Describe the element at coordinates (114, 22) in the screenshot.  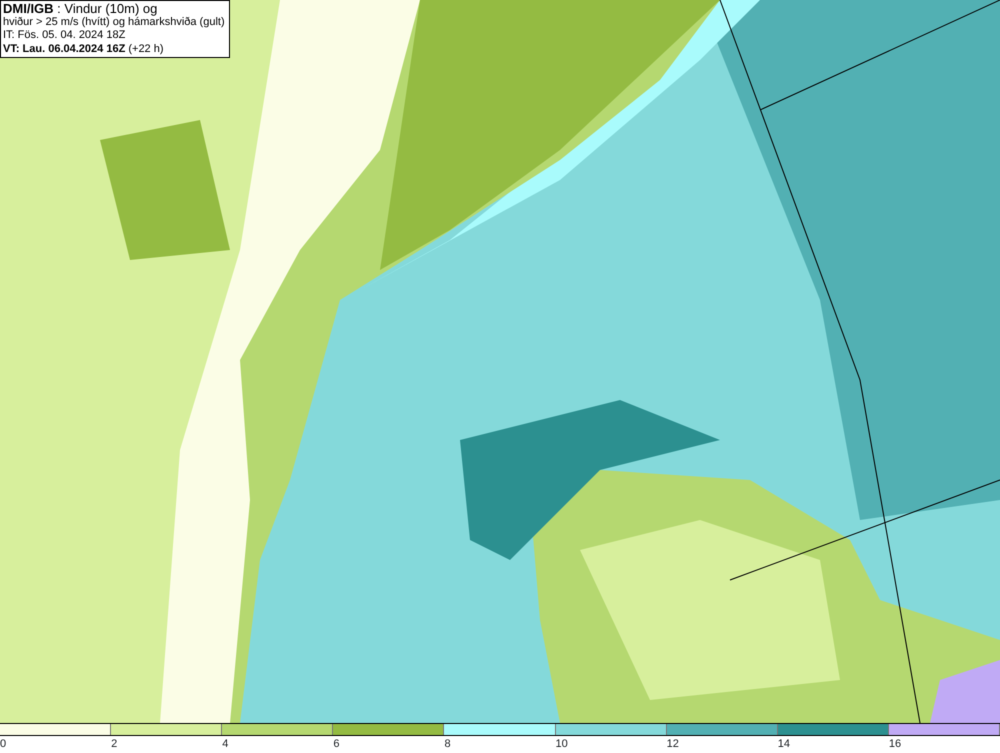
I see `map-caption: hviður > 25 m/s (hvítt) og hámarkshviða (gult)` at that location.